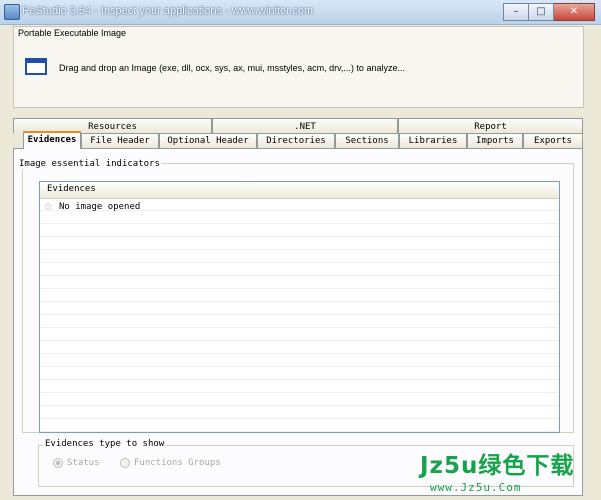 The height and width of the screenshot is (500, 601). What do you see at coordinates (100, 206) in the screenshot?
I see `list-item-text: No image opened` at bounding box center [100, 206].